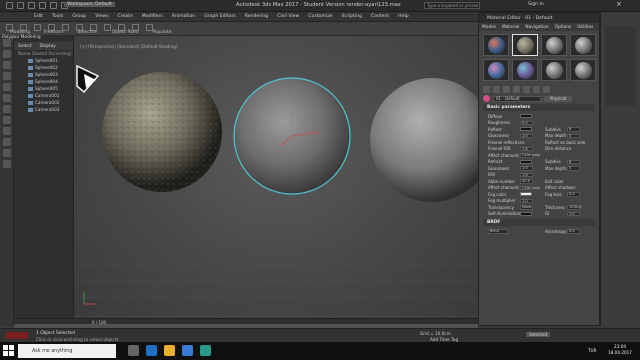  Describe the element at coordinates (536, 27) in the screenshot. I see `menu-navigation: Navigation` at that location.